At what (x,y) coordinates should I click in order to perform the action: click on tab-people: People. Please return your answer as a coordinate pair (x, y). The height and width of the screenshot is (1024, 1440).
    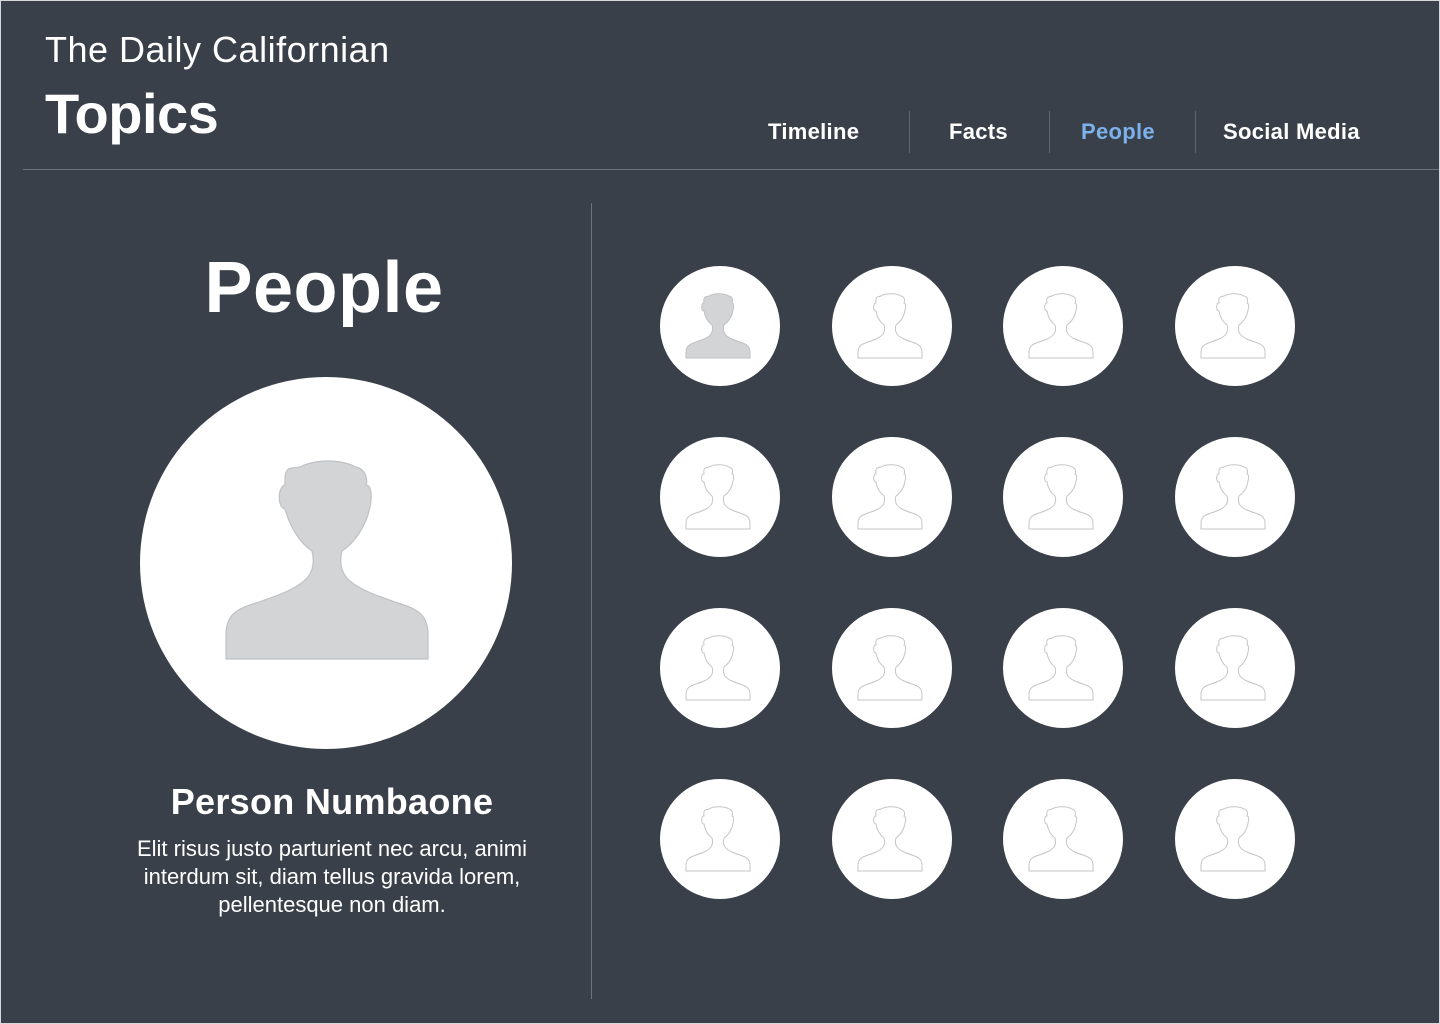
    Looking at the image, I should click on (1118, 132).